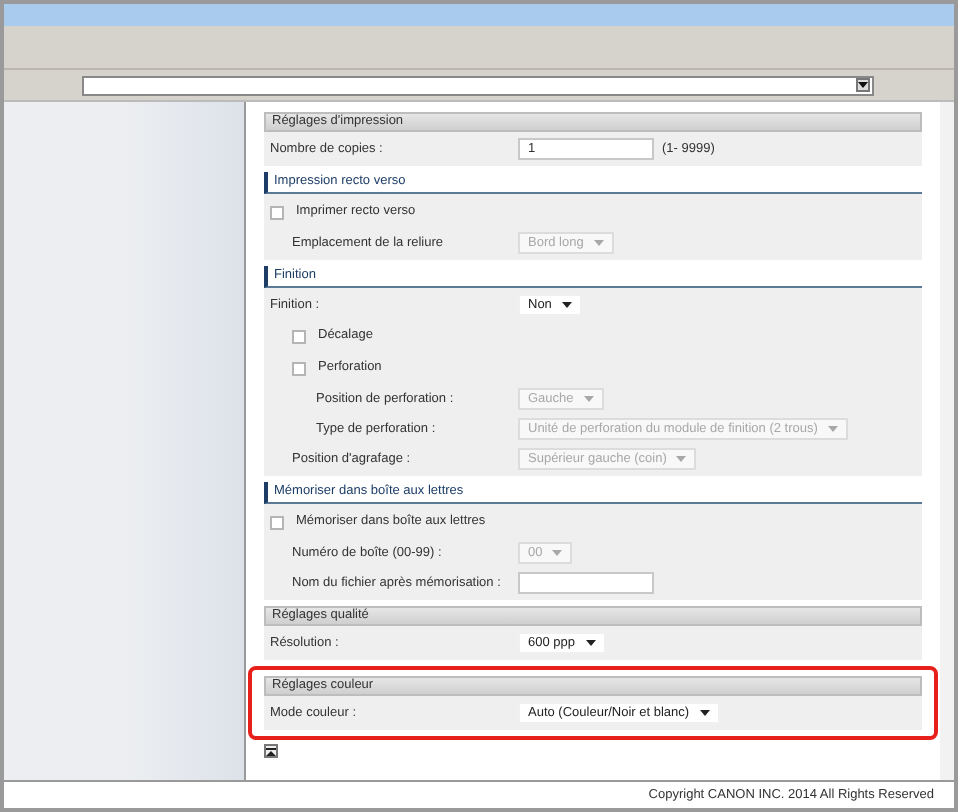  I want to click on address-field, so click(478, 85).